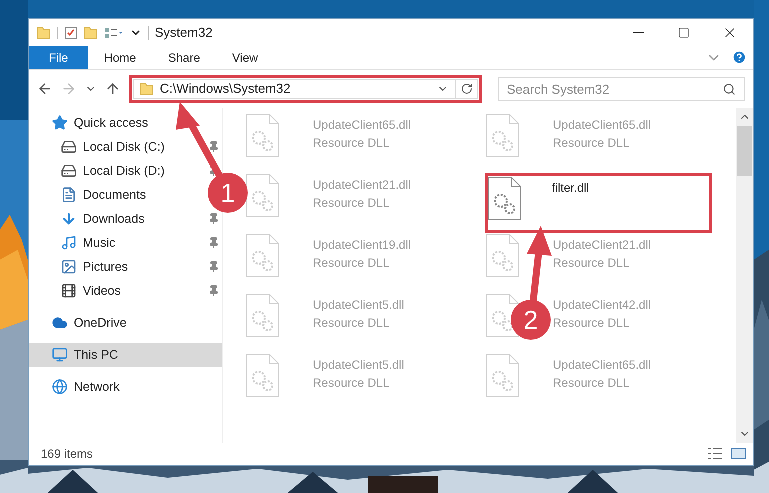 The width and height of the screenshot is (769, 493). I want to click on sidebar-item: Local Disk (D:), so click(115, 171).